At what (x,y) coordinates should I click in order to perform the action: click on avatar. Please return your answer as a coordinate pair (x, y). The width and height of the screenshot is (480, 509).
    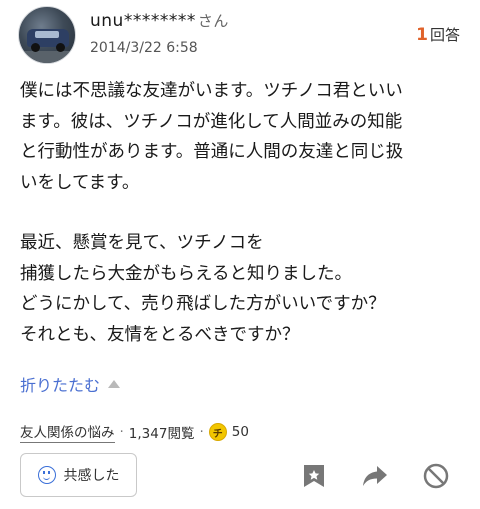
    Looking at the image, I should click on (47, 35).